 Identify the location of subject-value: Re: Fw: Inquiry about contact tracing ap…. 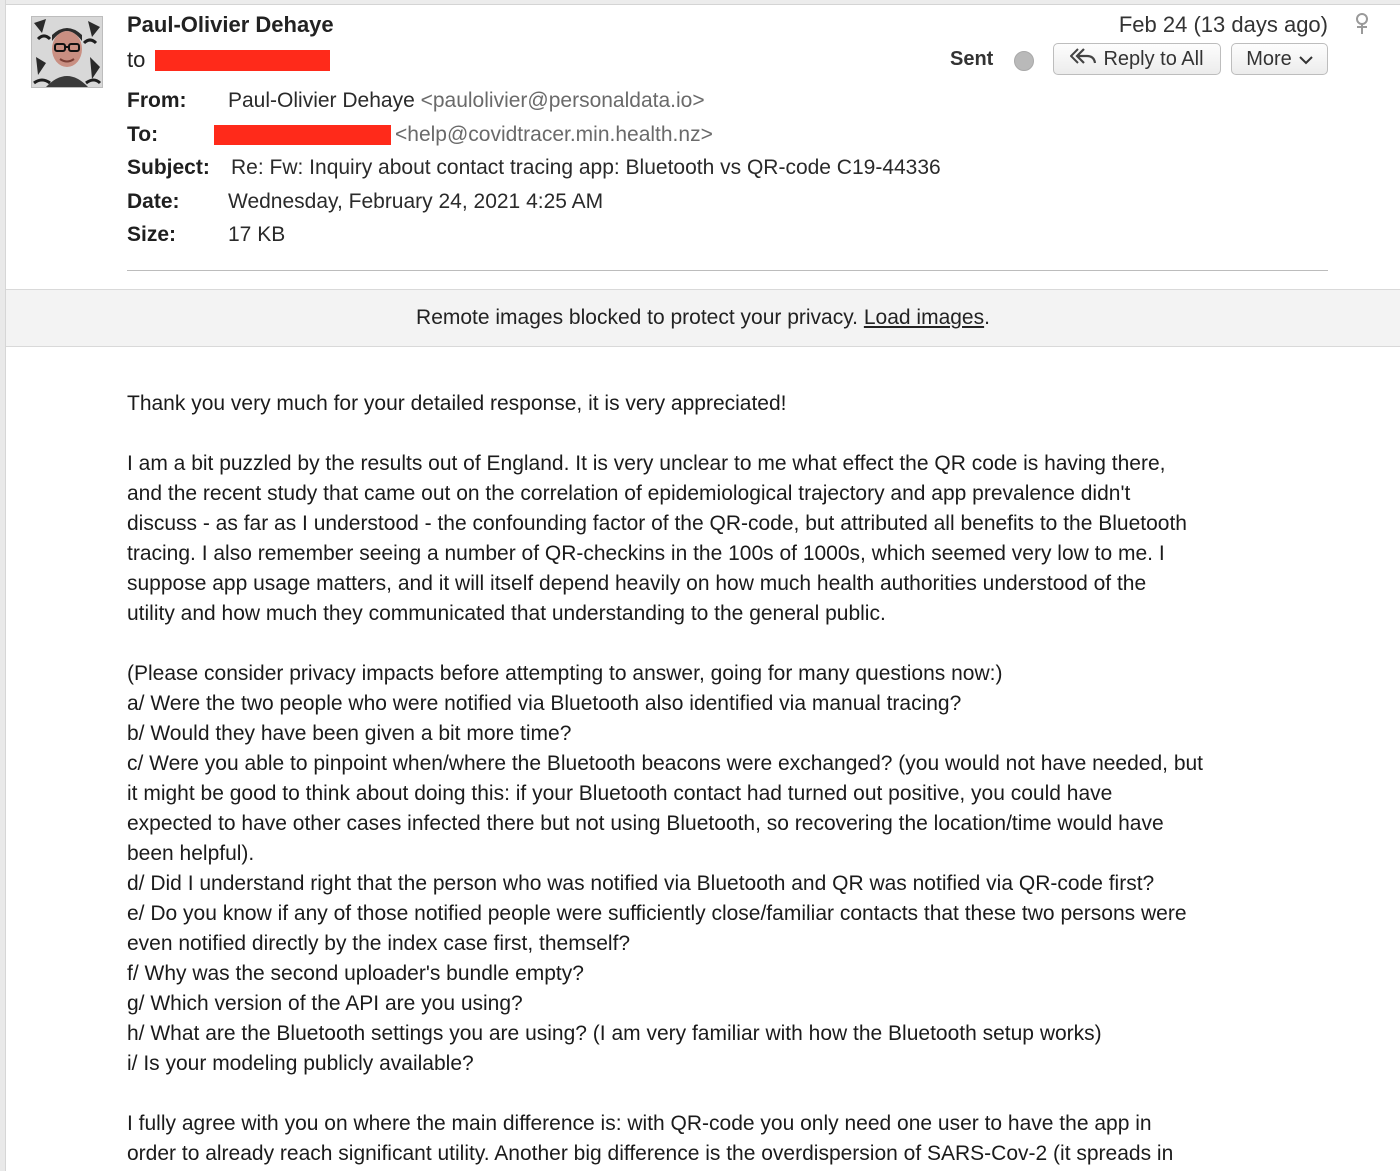
(586, 167).